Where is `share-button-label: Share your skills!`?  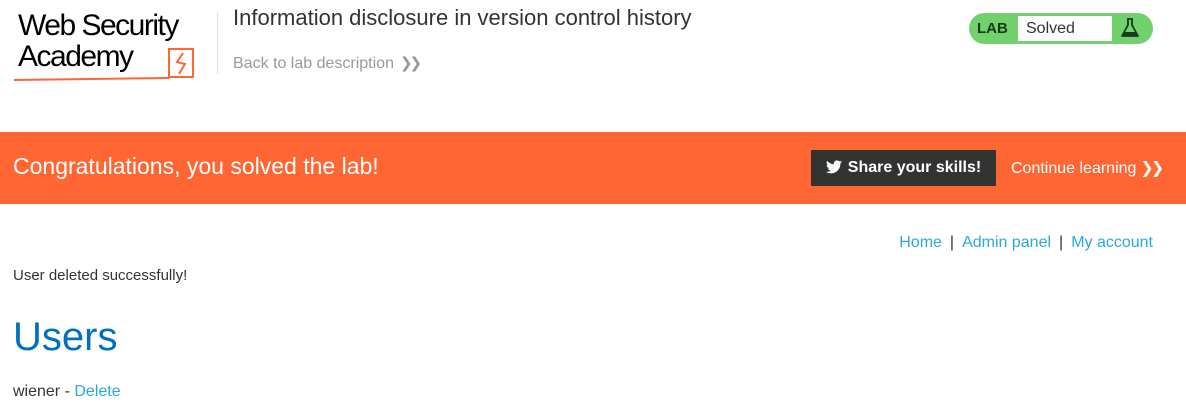
share-button-label: Share your skills! is located at coordinates (914, 167).